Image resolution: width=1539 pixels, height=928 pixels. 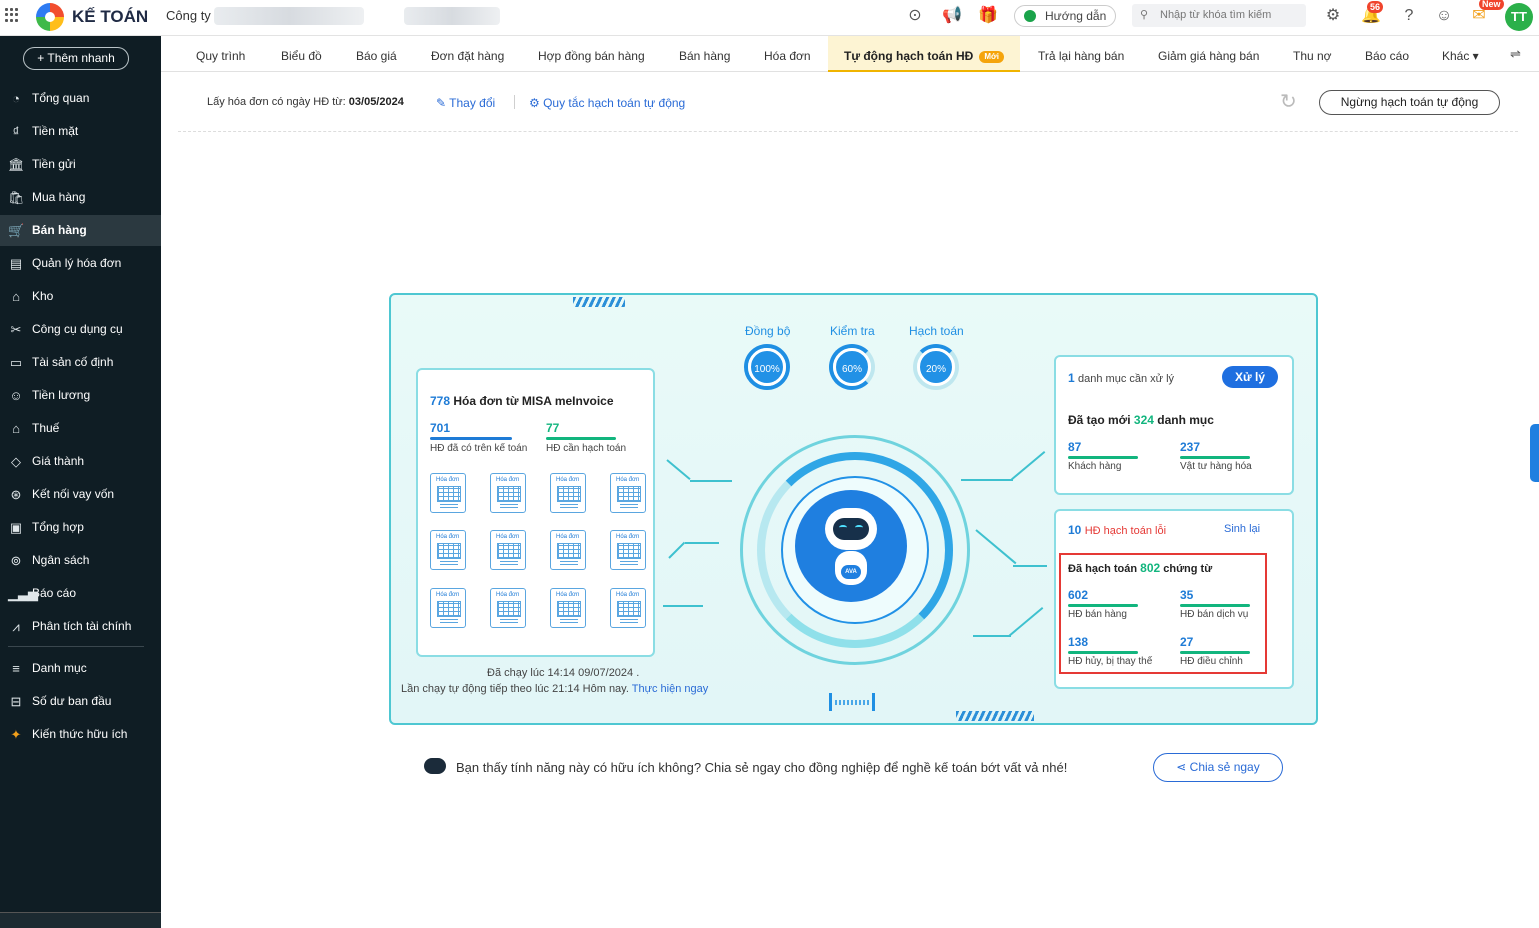 What do you see at coordinates (76, 646) in the screenshot?
I see `sidebar-divider` at bounding box center [76, 646].